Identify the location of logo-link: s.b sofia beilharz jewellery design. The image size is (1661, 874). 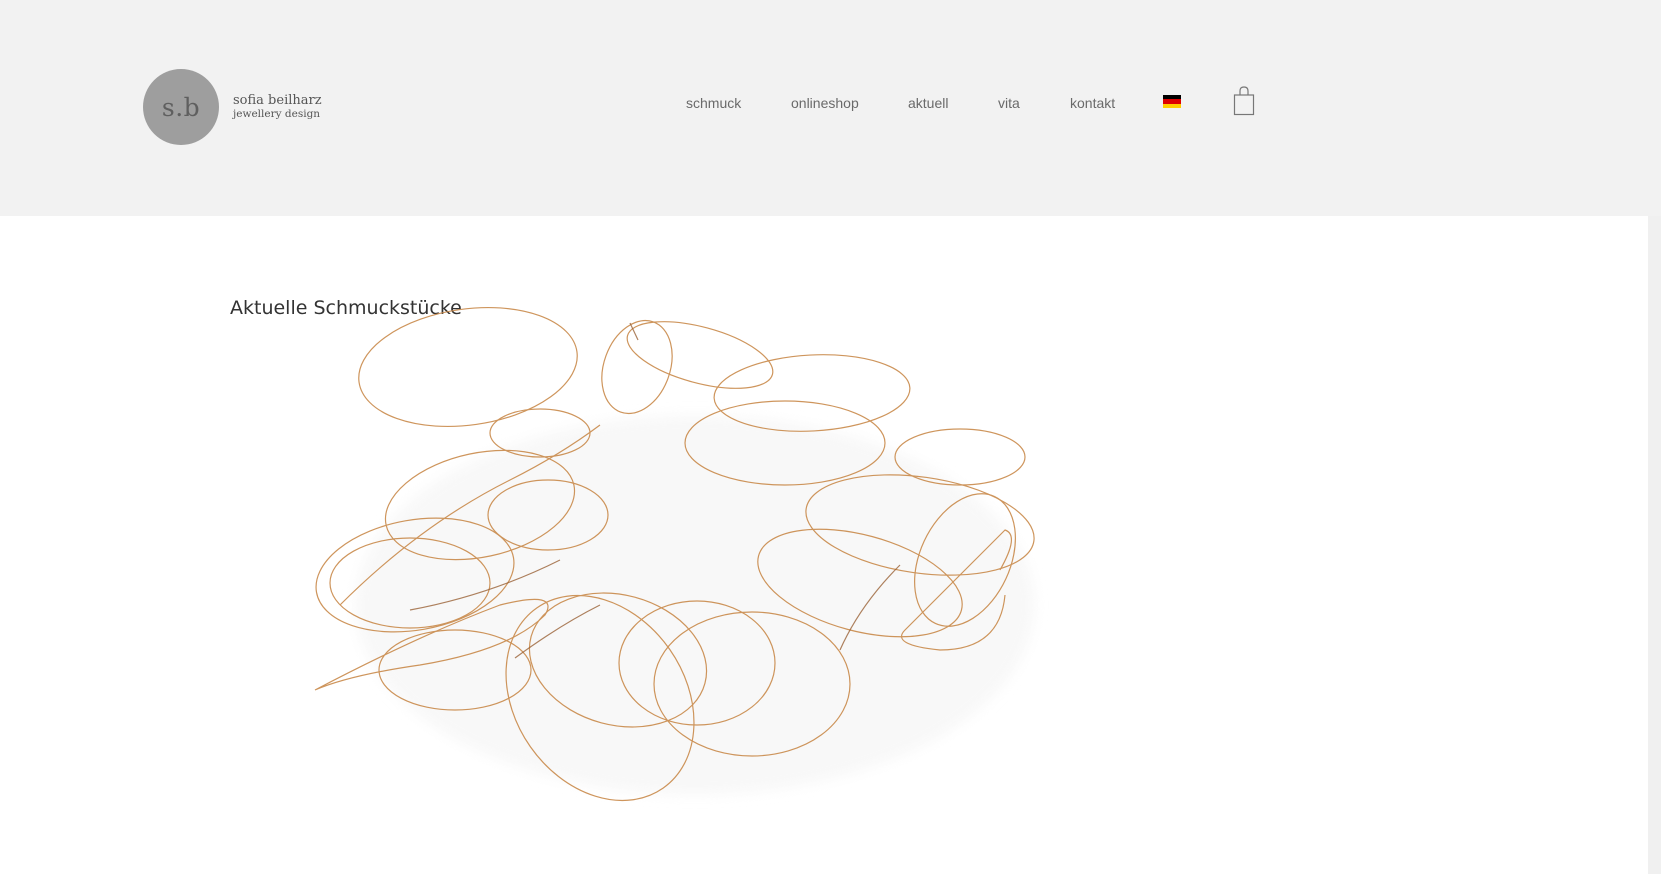
(232, 107).